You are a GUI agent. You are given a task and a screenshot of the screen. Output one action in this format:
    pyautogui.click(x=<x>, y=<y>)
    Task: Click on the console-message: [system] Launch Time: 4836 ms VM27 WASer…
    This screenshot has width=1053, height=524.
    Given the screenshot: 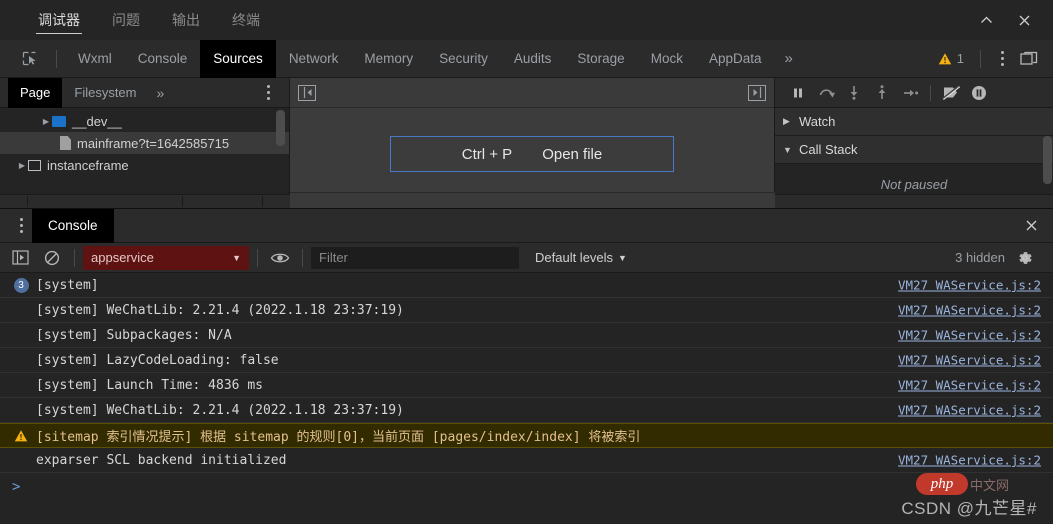 What is the action you would take?
    pyautogui.click(x=526, y=385)
    